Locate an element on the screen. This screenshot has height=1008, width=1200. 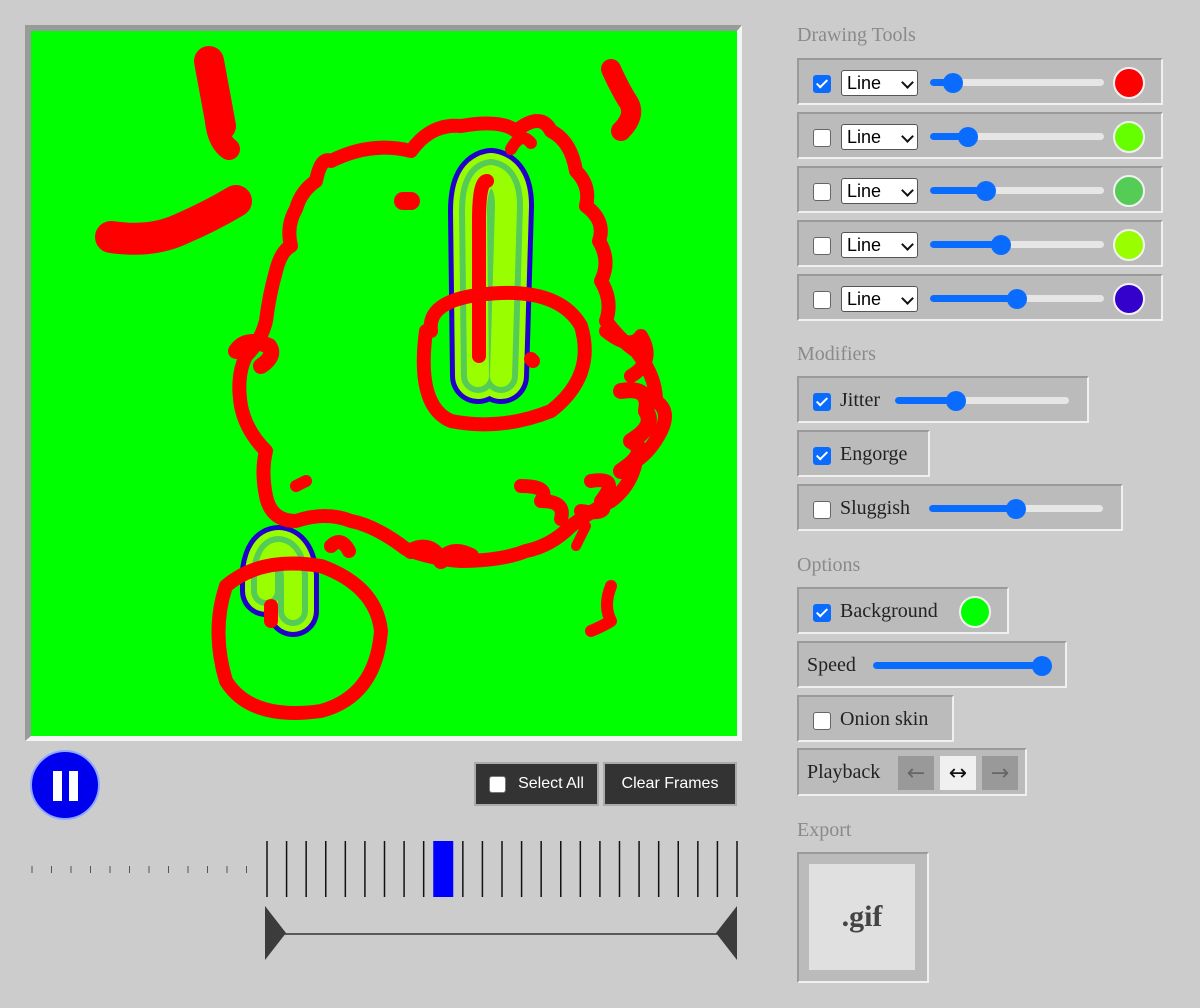
background-checkbox is located at coordinates (822, 613).